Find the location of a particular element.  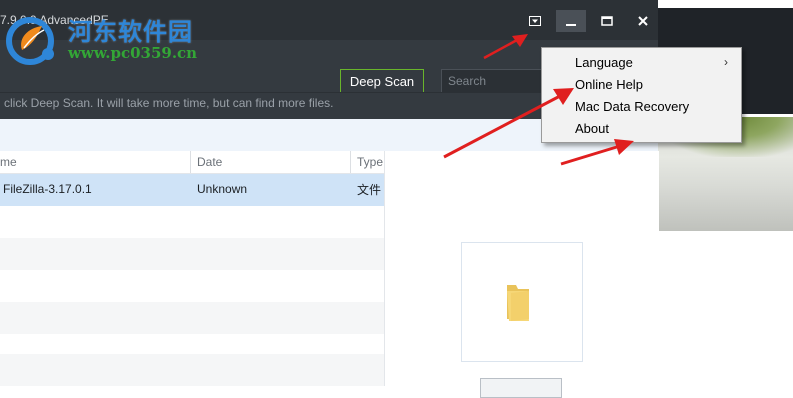

dropdown-arrow-icon is located at coordinates (535, 21).